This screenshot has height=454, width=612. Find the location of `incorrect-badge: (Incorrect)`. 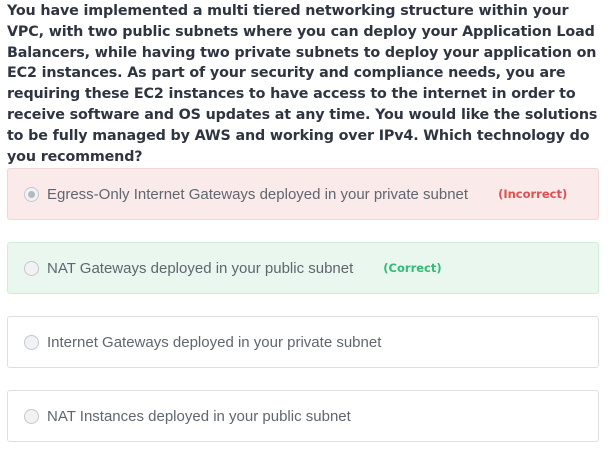

incorrect-badge: (Incorrect) is located at coordinates (533, 194).